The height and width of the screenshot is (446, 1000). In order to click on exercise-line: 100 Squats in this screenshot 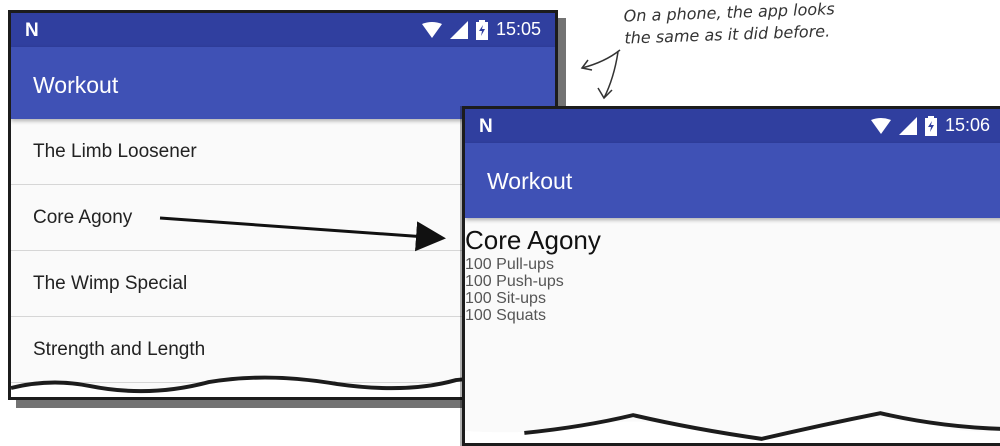, I will do `click(505, 315)`.